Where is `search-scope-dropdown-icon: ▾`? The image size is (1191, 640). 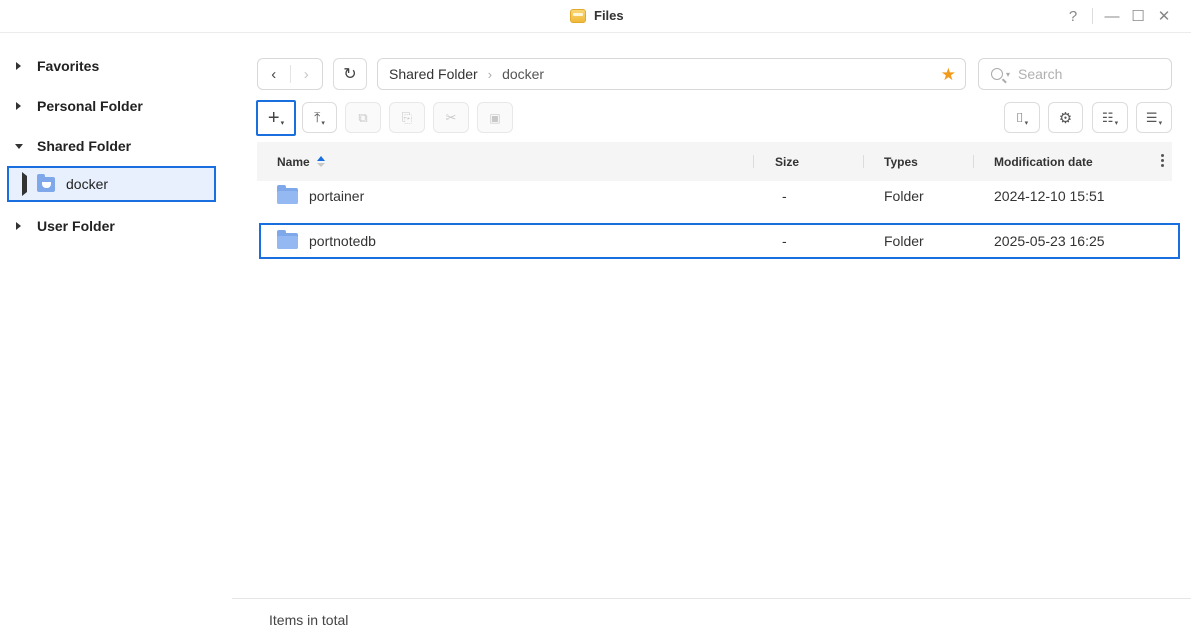 search-scope-dropdown-icon: ▾ is located at coordinates (1008, 74).